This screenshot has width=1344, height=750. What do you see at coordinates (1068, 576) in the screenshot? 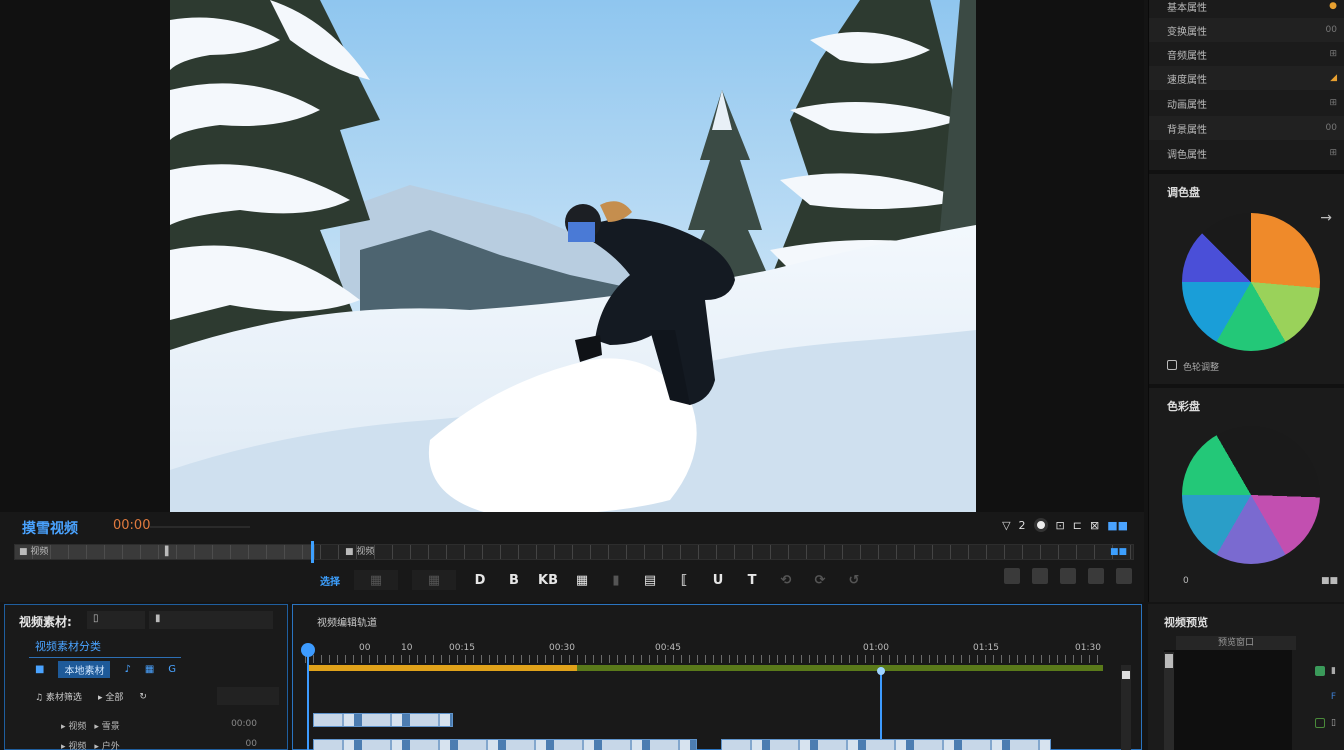
I see `fullscreen-icon` at bounding box center [1068, 576].